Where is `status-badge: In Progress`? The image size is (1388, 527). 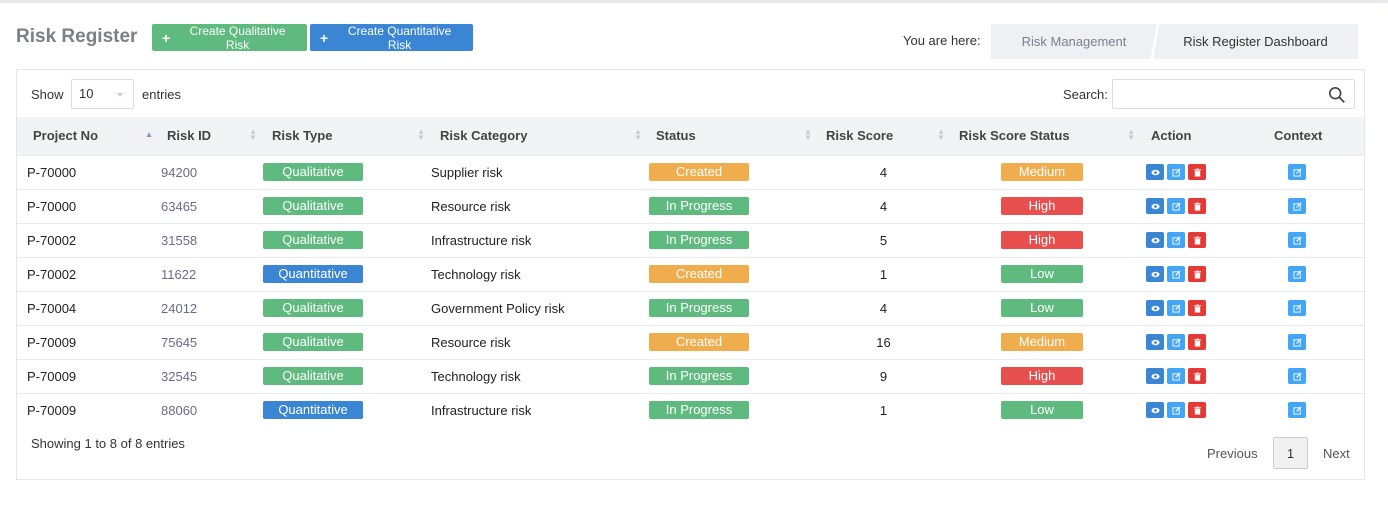
status-badge: In Progress is located at coordinates (699, 410).